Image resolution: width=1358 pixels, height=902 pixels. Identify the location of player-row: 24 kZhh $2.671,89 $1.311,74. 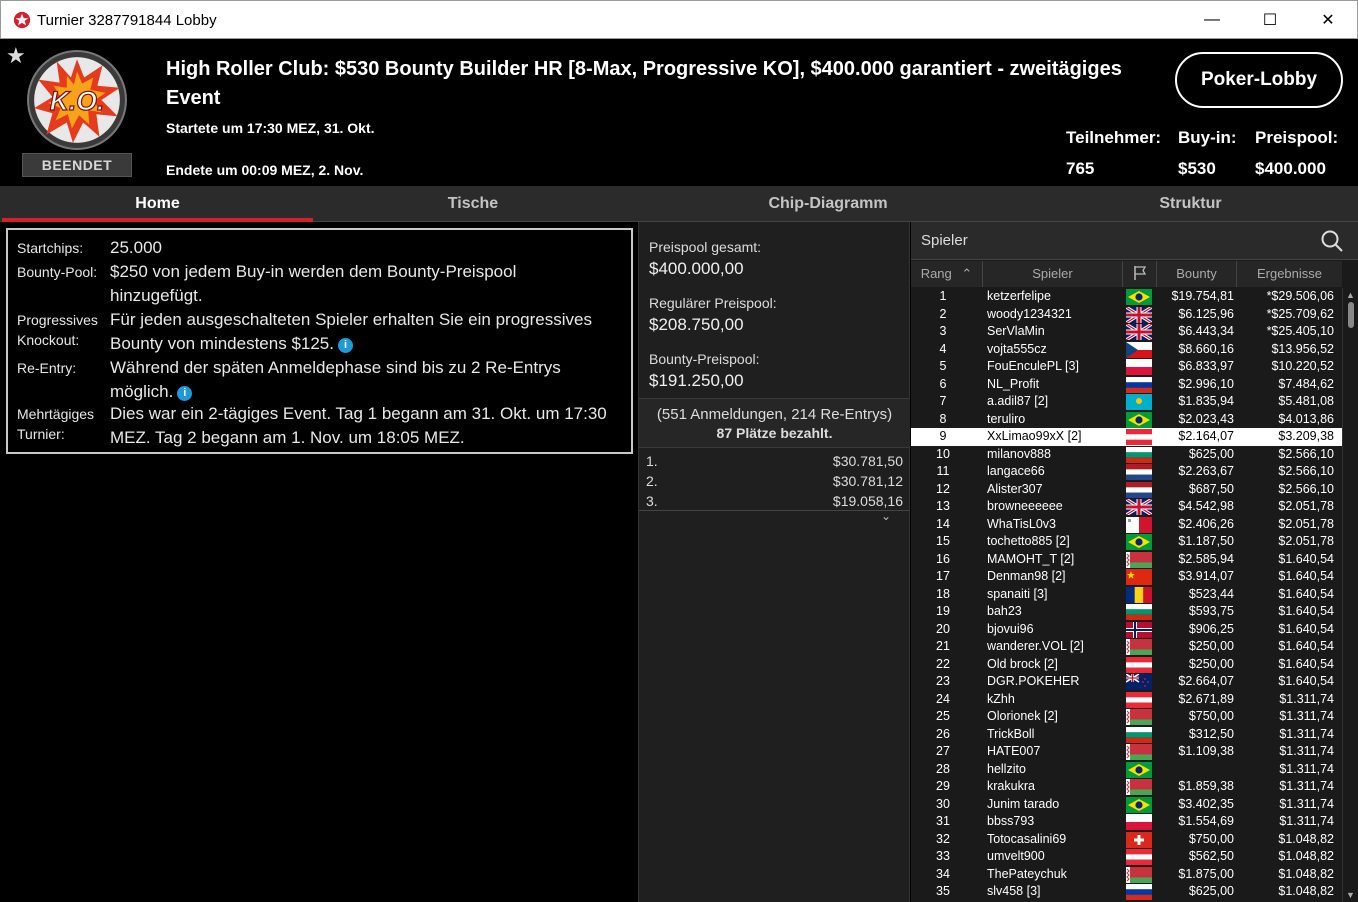
(1126, 700).